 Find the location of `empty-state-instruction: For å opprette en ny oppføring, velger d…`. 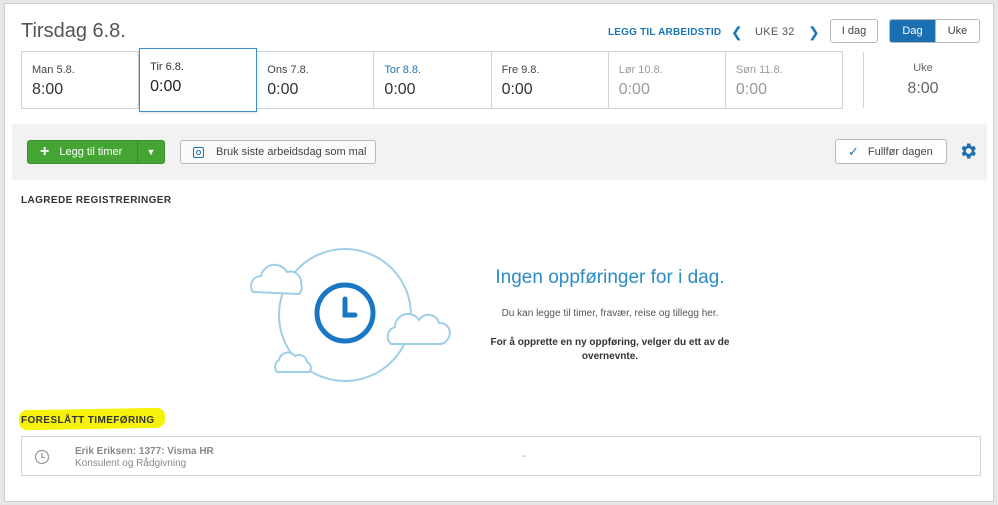

empty-state-instruction: For å opprette en ny oppføring, velger d… is located at coordinates (610, 349).